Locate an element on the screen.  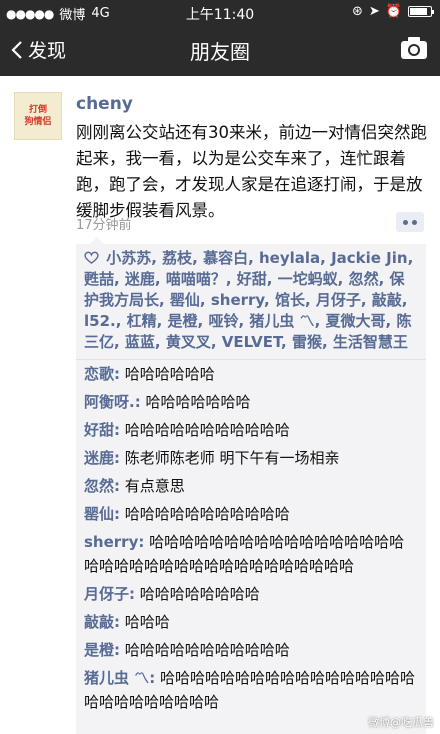
comment-item: 猪儿虫 〽: 哈哈哈哈哈哈哈哈哈哈哈哈哈哈哈哈哈哈哈哈哈哈哈哈哈哈 is located at coordinates (251, 690).